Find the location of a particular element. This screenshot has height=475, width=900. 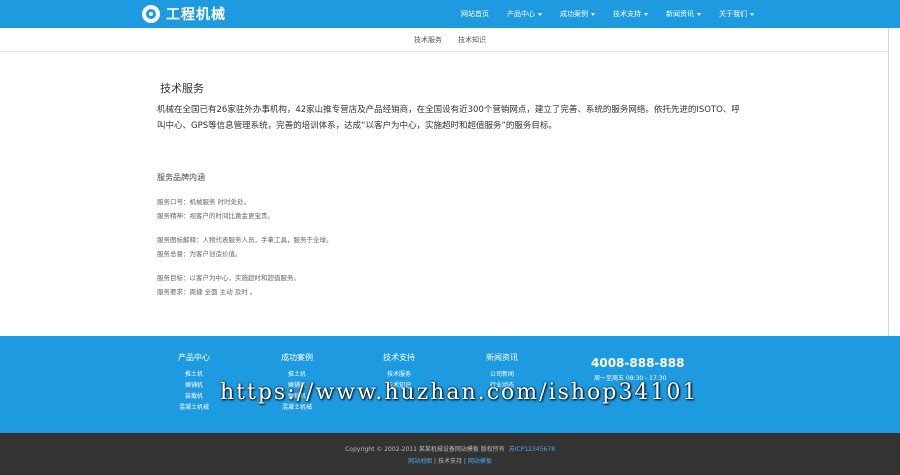

logo-icon is located at coordinates (151, 14).